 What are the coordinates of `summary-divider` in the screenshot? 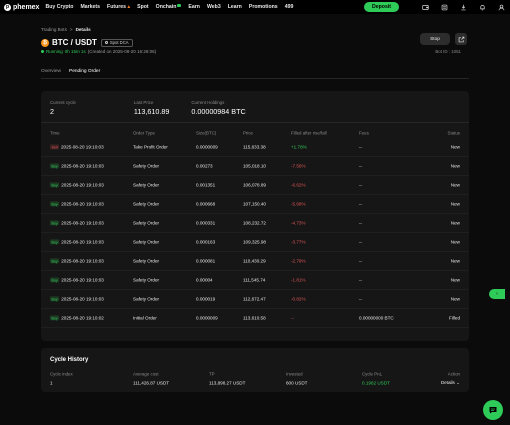 It's located at (255, 122).